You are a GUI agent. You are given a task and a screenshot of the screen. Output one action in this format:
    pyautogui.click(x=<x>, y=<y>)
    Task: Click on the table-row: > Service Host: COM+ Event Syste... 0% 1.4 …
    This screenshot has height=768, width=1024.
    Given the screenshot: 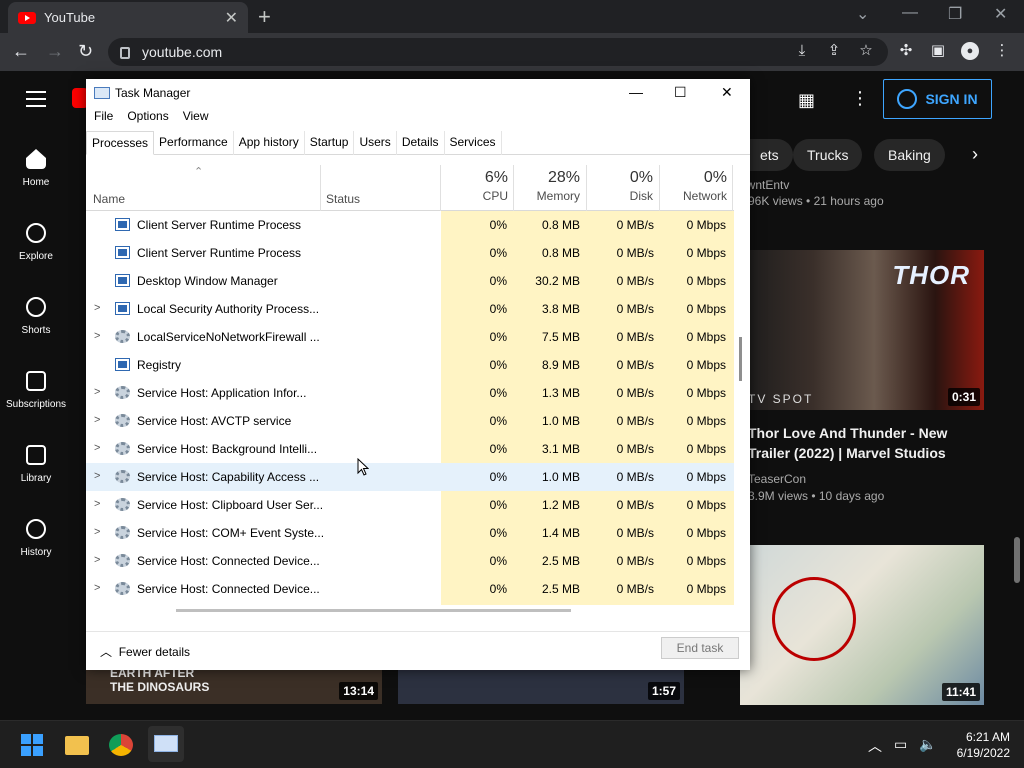 What is the action you would take?
    pyautogui.click(x=410, y=533)
    